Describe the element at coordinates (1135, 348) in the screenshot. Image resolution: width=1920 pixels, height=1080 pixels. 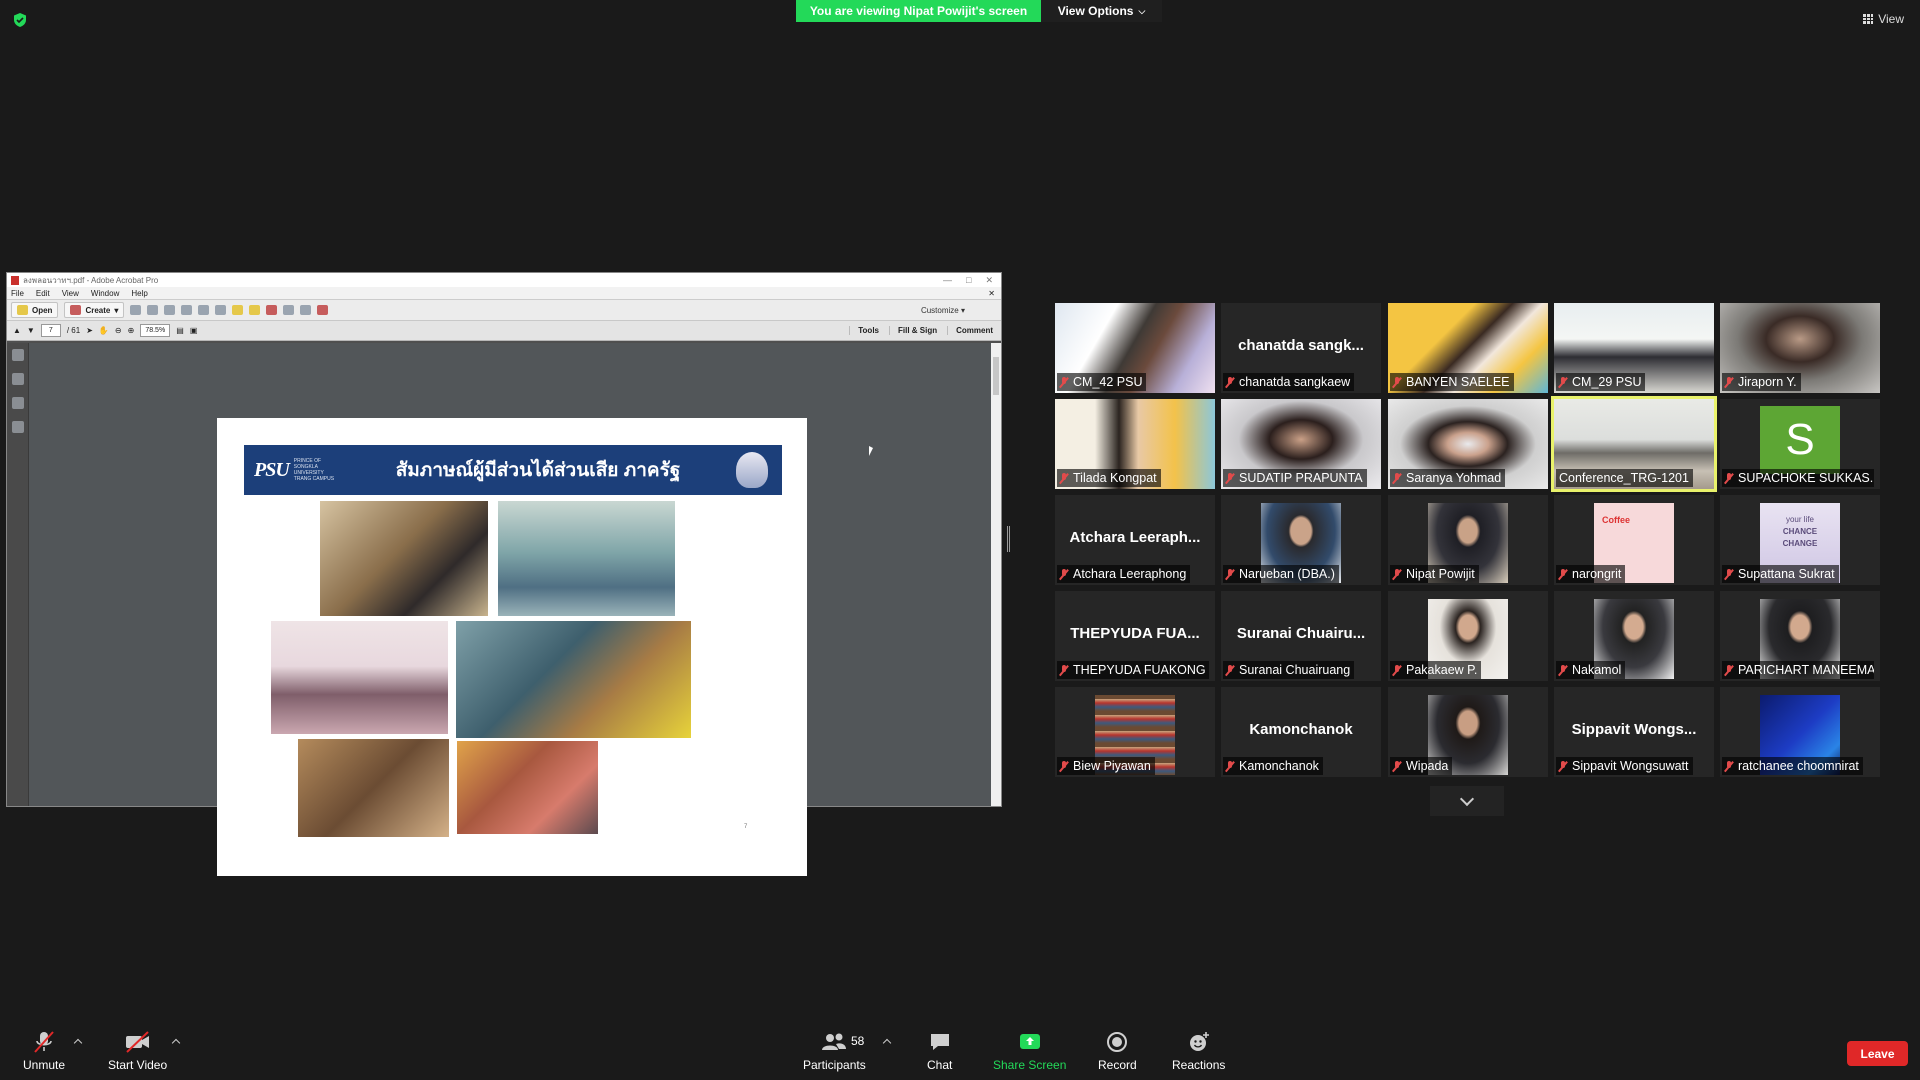
I see `participant-tile: CM_42 PSU` at that location.